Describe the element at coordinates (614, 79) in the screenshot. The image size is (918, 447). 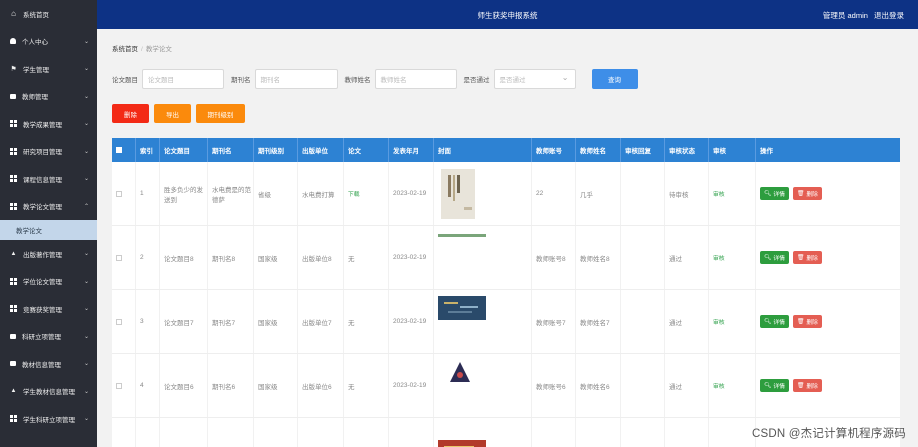
I see `query-button: 查询` at that location.